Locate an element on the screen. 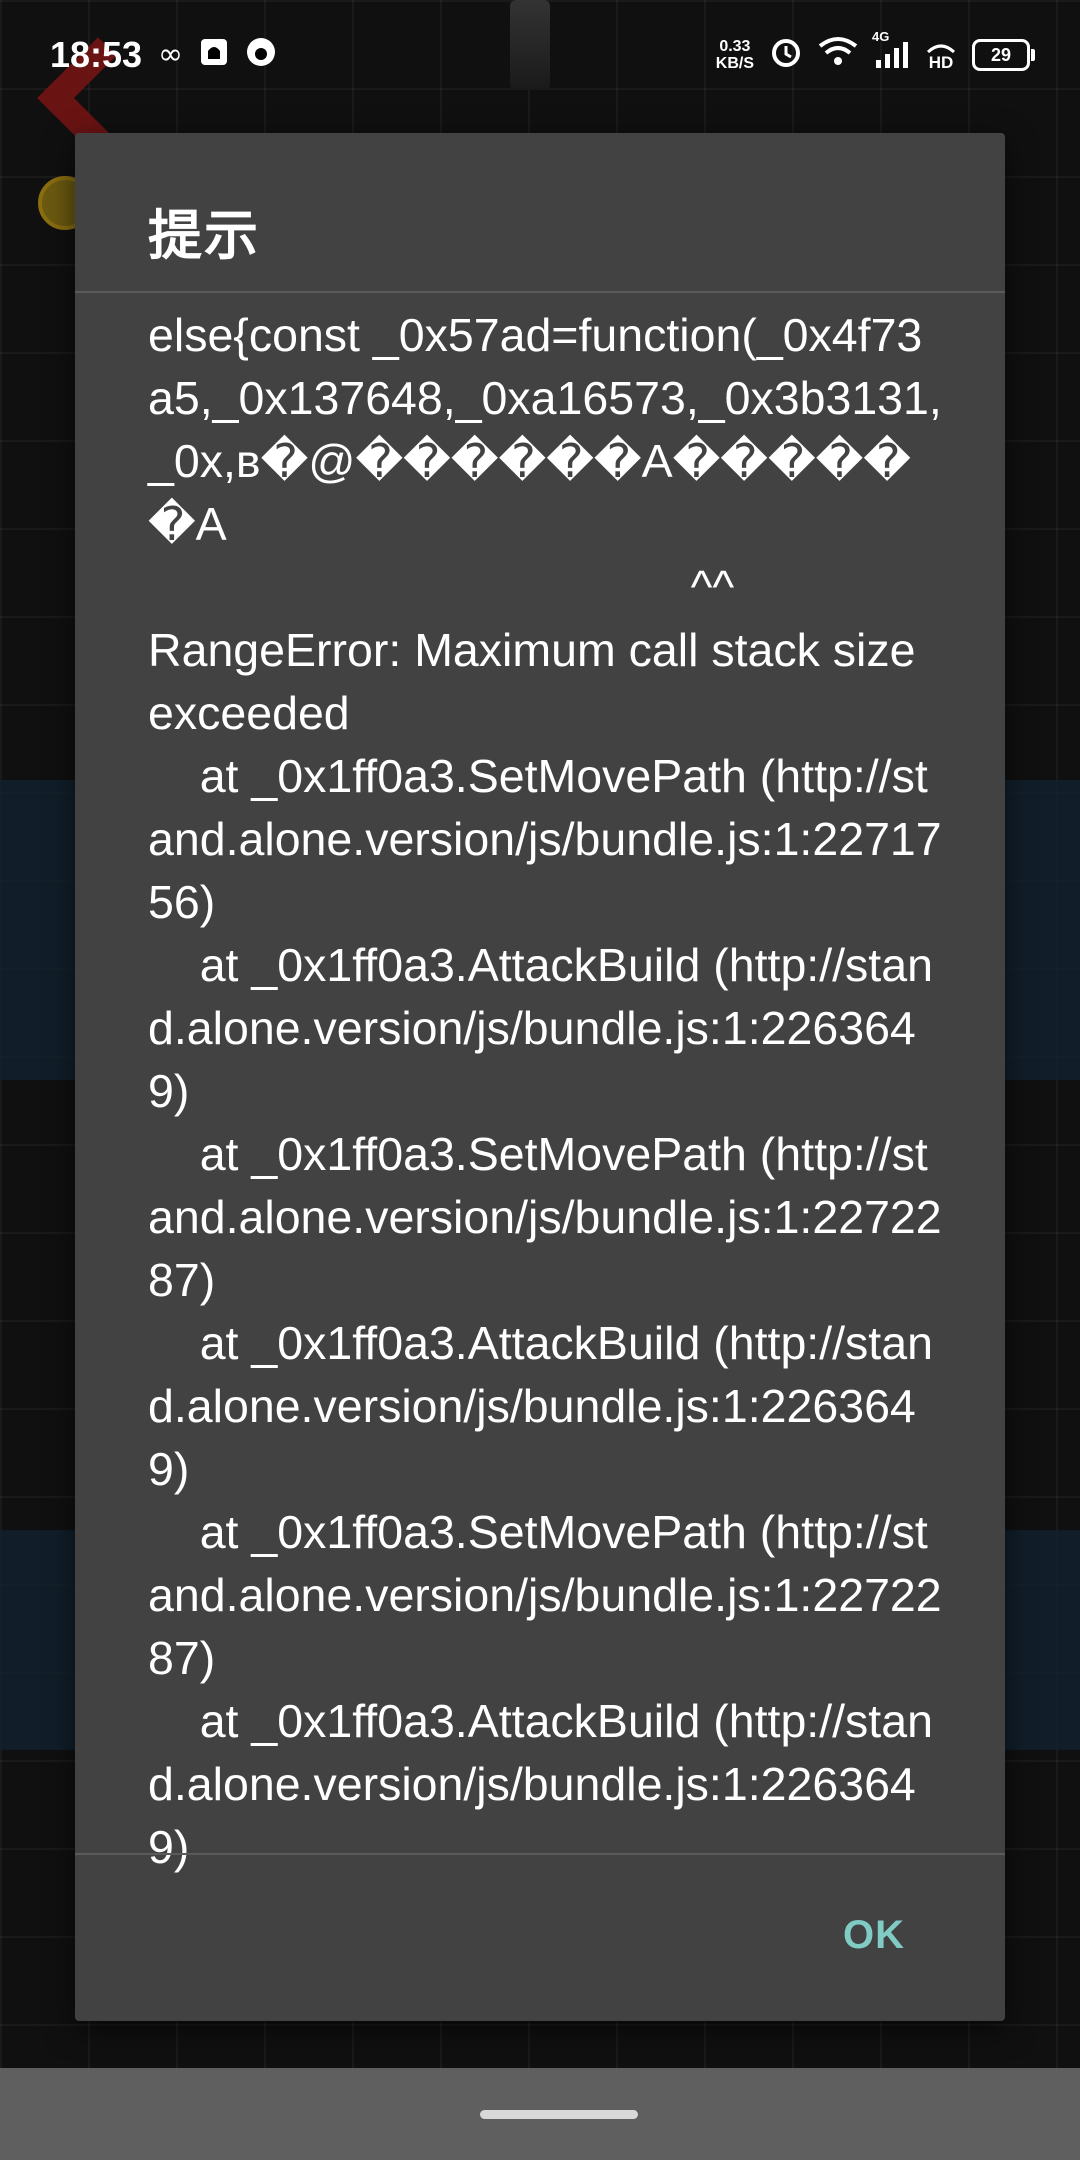  status-bar: 18:53 ∞ 0.33 KB/S 4G HD 29 is located at coordinates (540, 55).